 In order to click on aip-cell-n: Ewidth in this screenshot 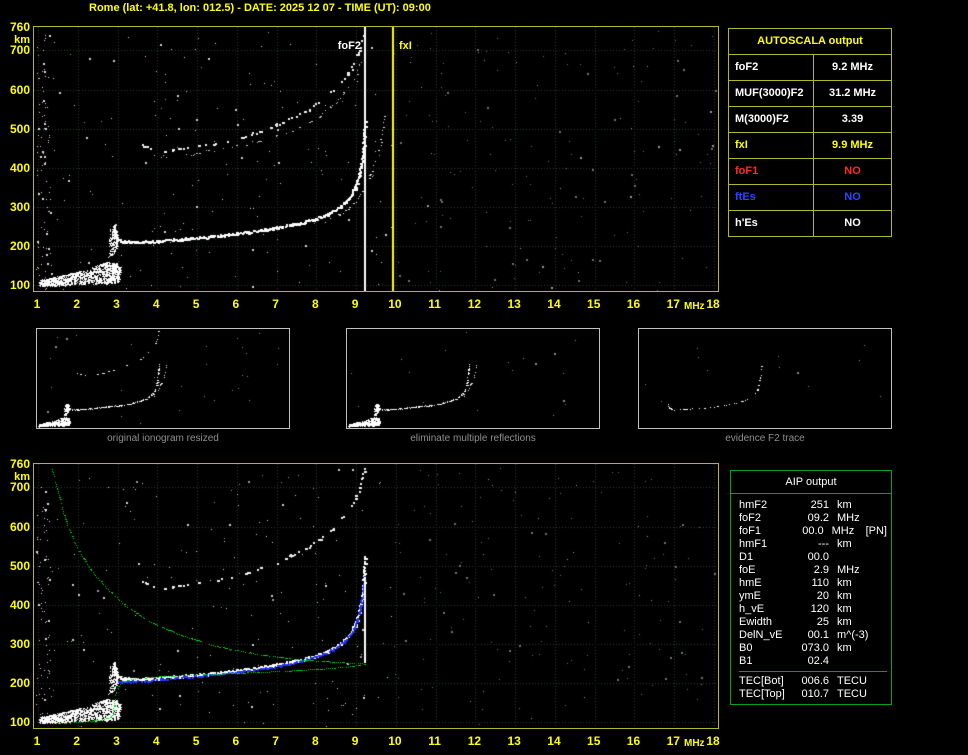, I will do `click(756, 622)`.